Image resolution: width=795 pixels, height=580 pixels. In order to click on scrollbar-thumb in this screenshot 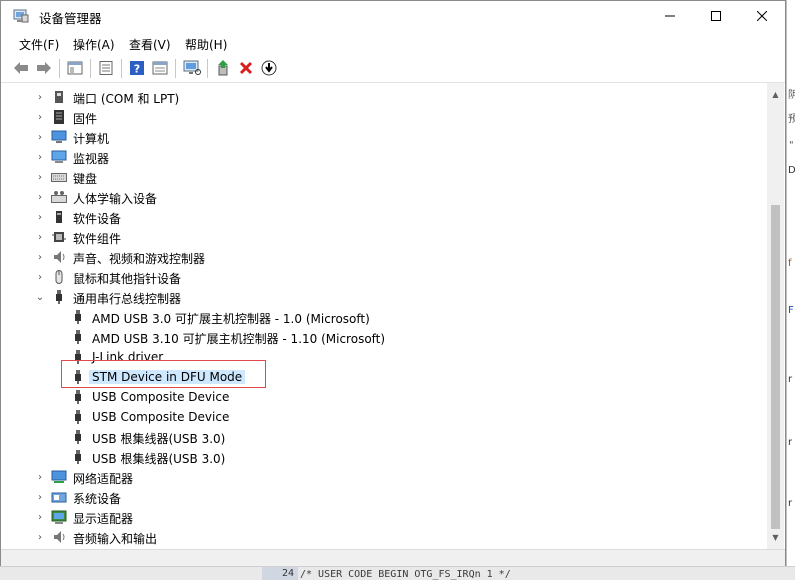, I will do `click(775, 367)`.